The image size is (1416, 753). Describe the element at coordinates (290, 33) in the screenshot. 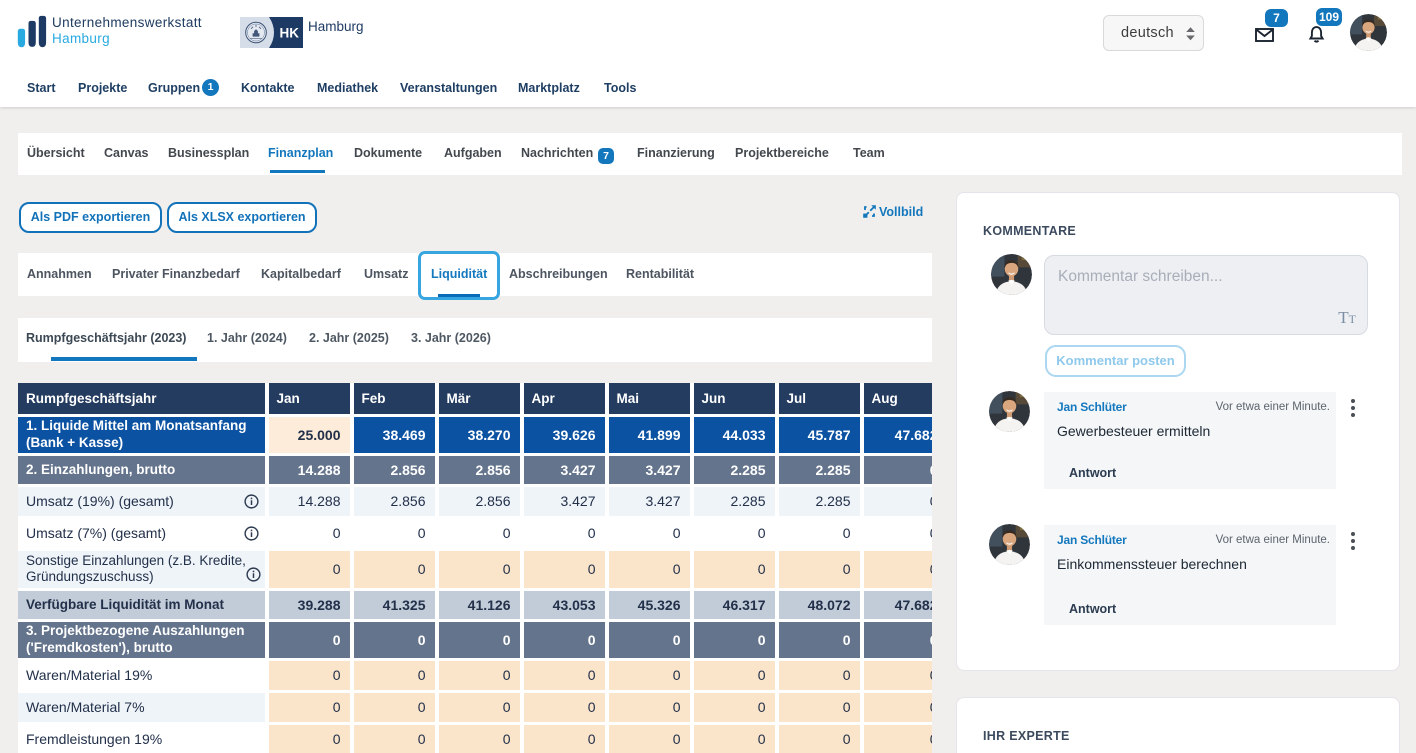

I see `svg-text: HK` at that location.